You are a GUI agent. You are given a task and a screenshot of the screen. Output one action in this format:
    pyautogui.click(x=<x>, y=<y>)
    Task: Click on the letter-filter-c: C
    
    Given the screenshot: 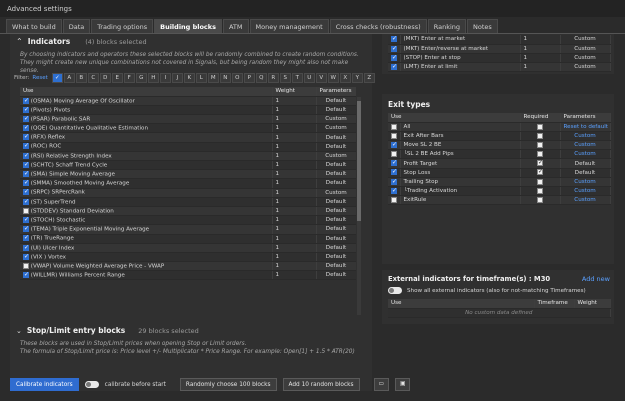 What is the action you would take?
    pyautogui.click(x=93, y=78)
    